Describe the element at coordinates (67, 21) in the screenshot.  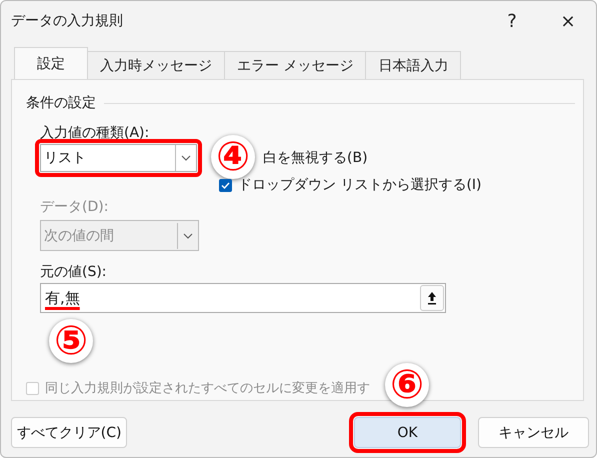
I see `window-title: データの入力規則` at that location.